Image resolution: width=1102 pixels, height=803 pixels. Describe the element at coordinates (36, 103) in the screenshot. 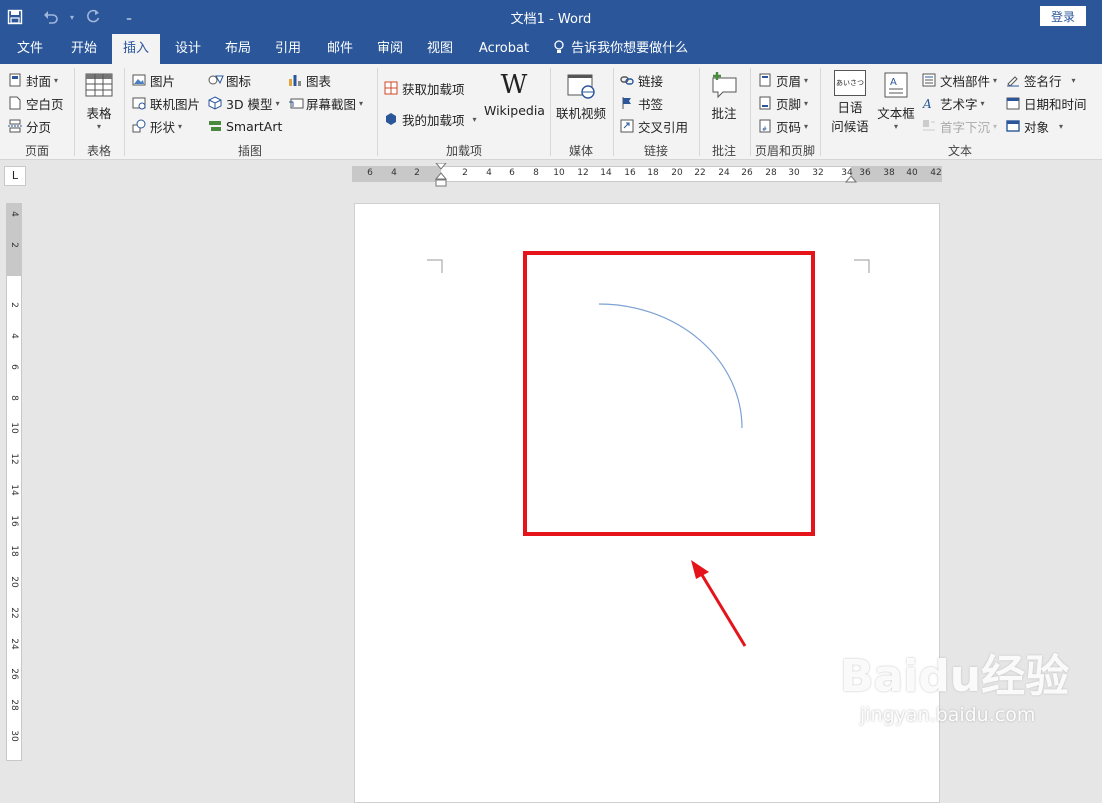

I see `blank-page-button: 空白页` at that location.